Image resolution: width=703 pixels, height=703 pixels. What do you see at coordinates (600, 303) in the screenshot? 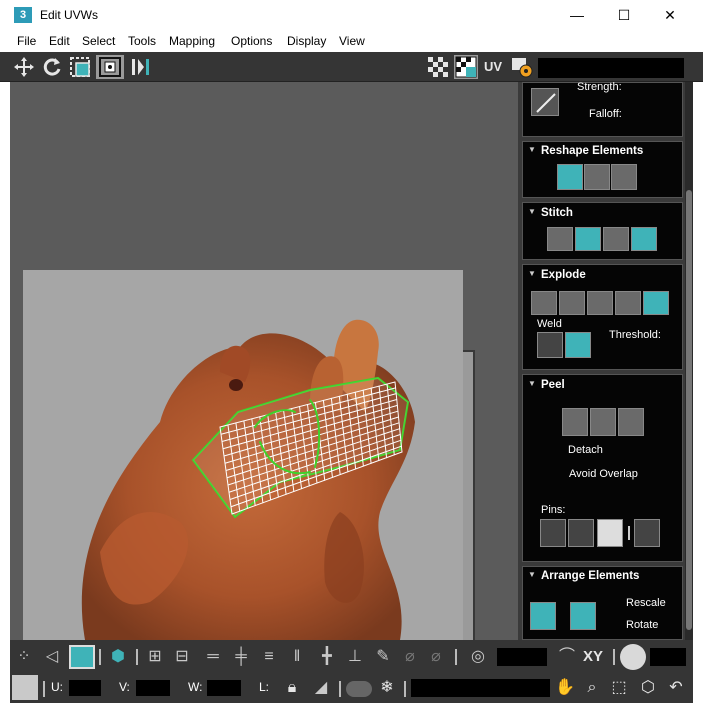
I see `flatten-by-polygon-icon` at bounding box center [600, 303].